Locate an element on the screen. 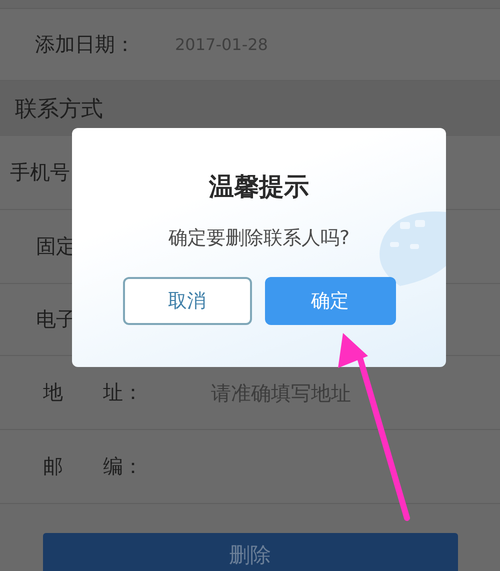  field-label: 手机号 is located at coordinates (40, 172).